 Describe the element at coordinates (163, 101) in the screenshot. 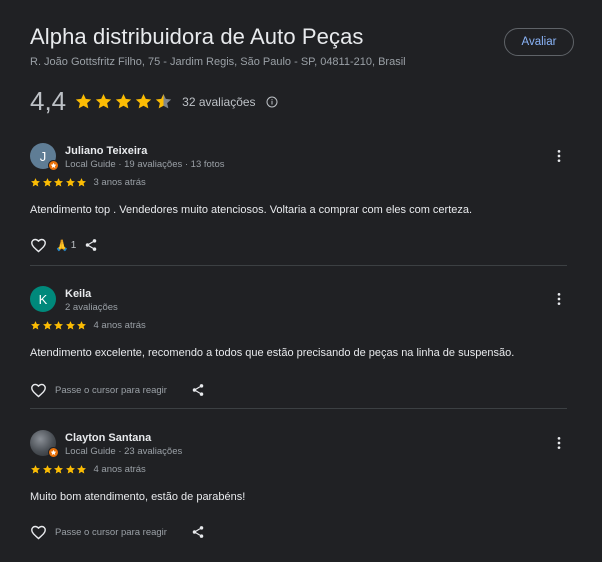

I see `half-star-icon` at that location.